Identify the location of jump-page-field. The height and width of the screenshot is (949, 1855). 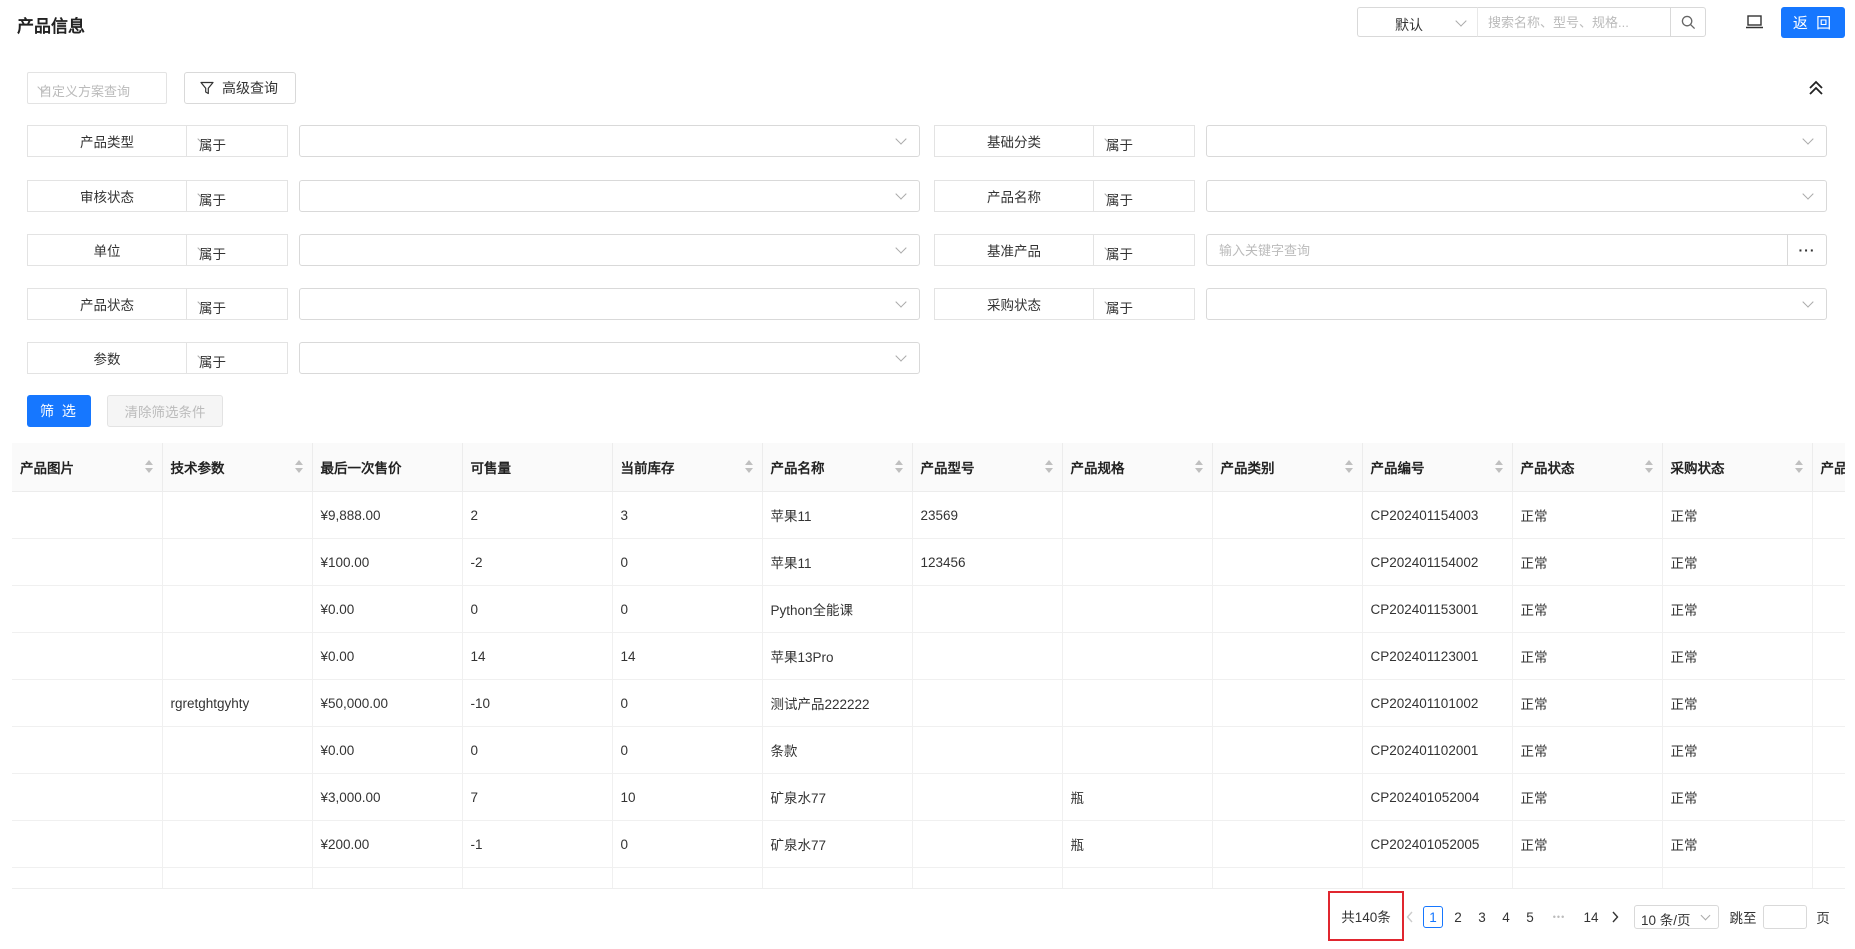
(1785, 917).